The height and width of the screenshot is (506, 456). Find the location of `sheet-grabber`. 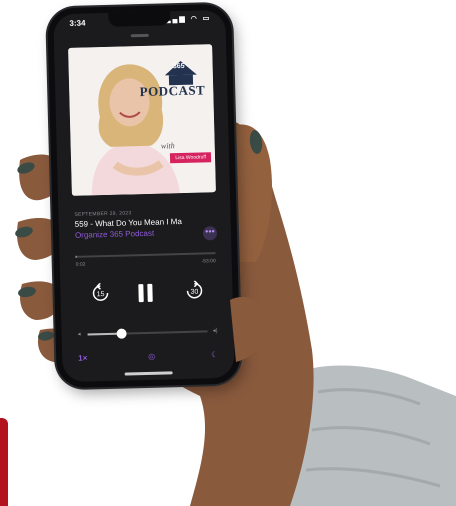

sheet-grabber is located at coordinates (139, 35).